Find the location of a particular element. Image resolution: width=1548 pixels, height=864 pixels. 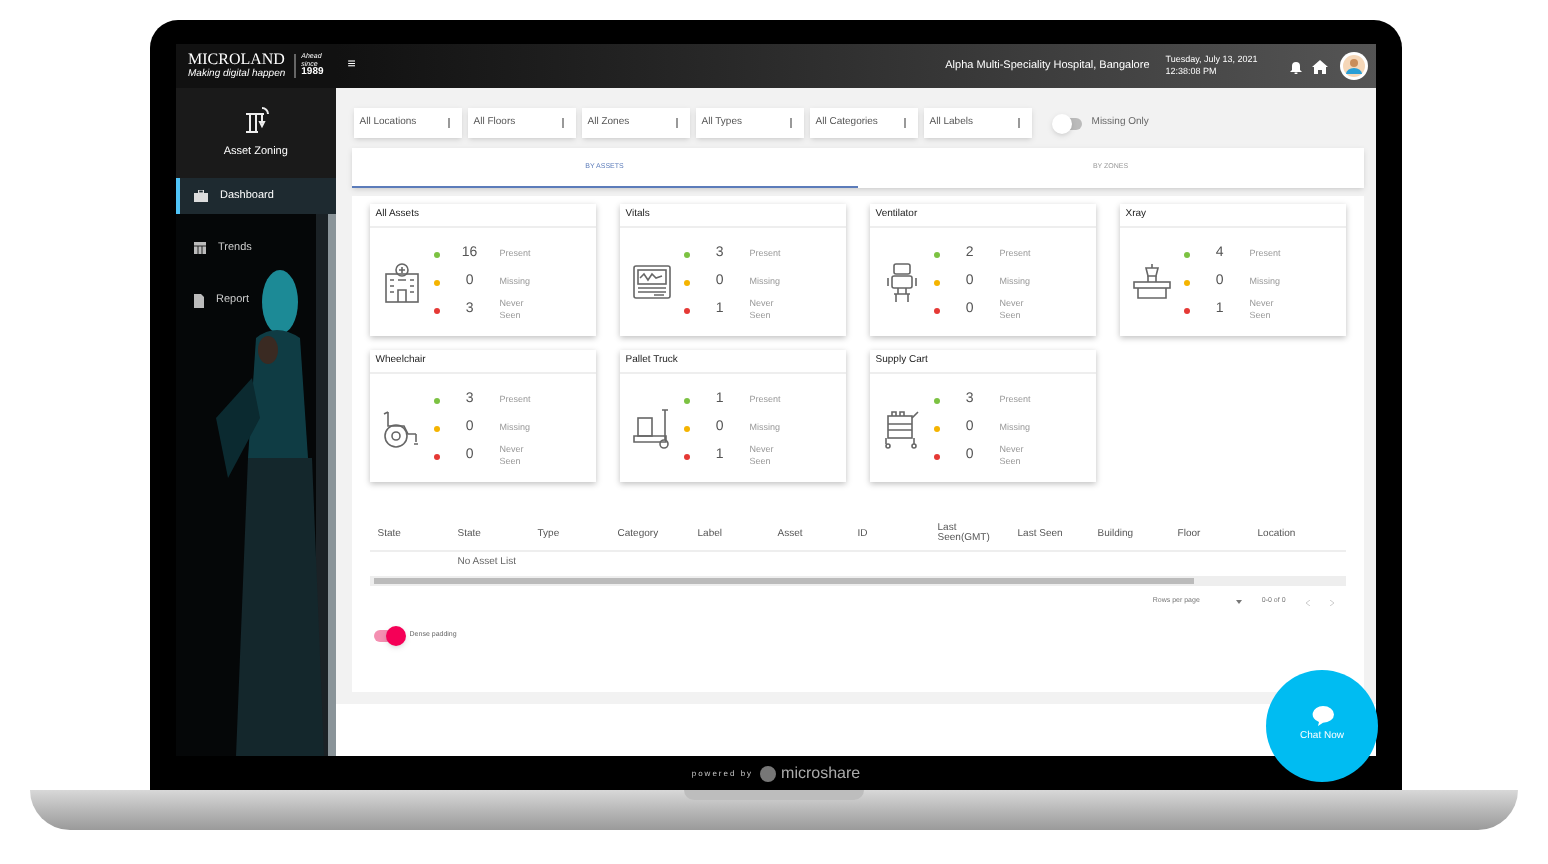

monitor-icon is located at coordinates (651, 282).